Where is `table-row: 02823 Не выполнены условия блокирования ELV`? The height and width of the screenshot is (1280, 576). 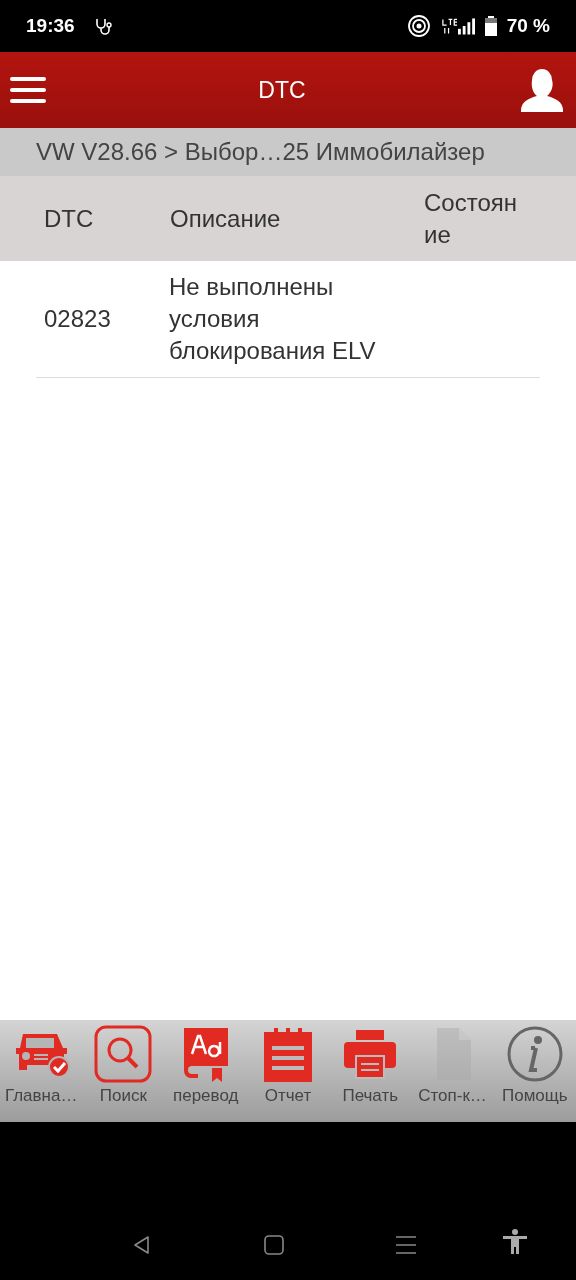 table-row: 02823 Не выполнены условия блокирования ELV is located at coordinates (288, 319).